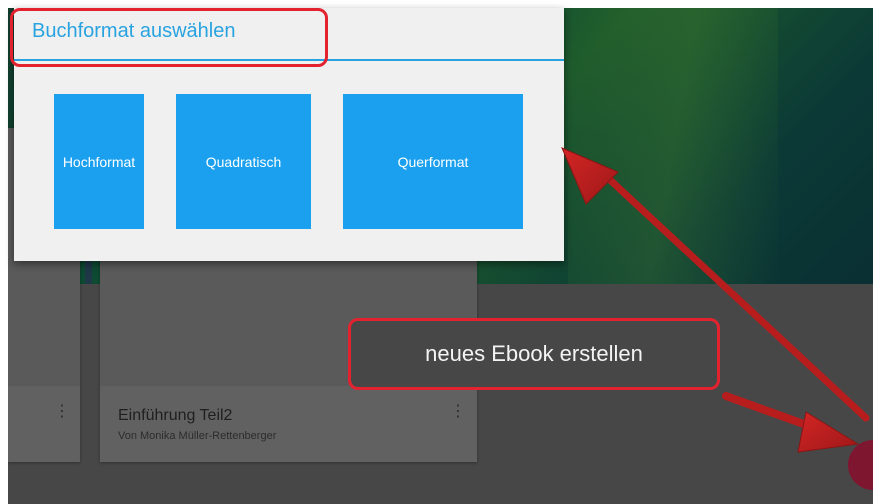 Image resolution: width=873 pixels, height=504 pixels. Describe the element at coordinates (169, 37) in the screenshot. I see `title-highlight-annotation` at that location.